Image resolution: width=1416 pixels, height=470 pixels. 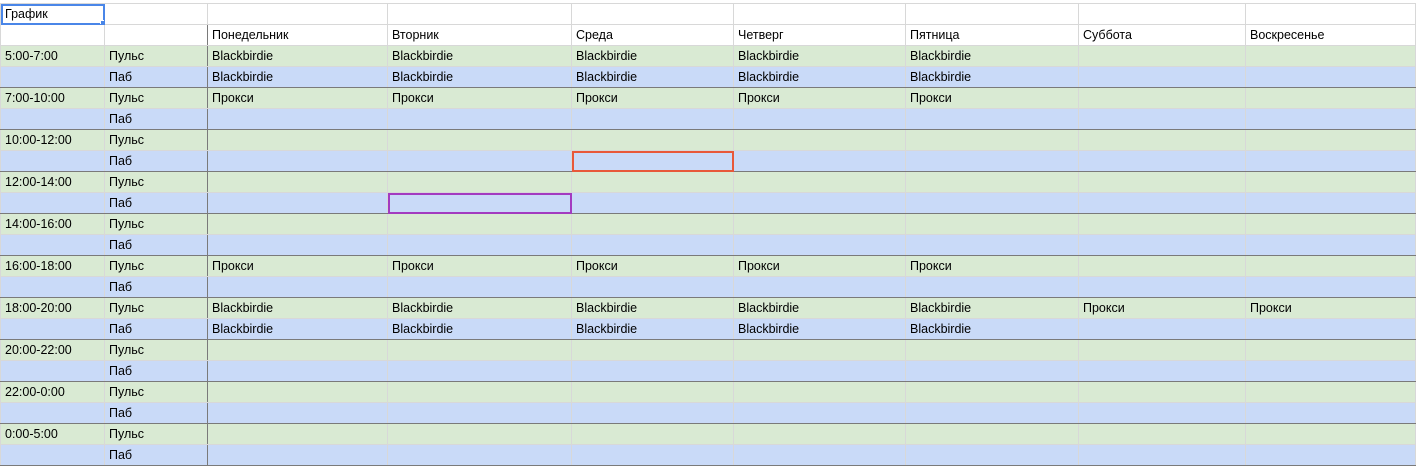 I want to click on time-slot-cell: 12:00-14:00, so click(x=52, y=182).